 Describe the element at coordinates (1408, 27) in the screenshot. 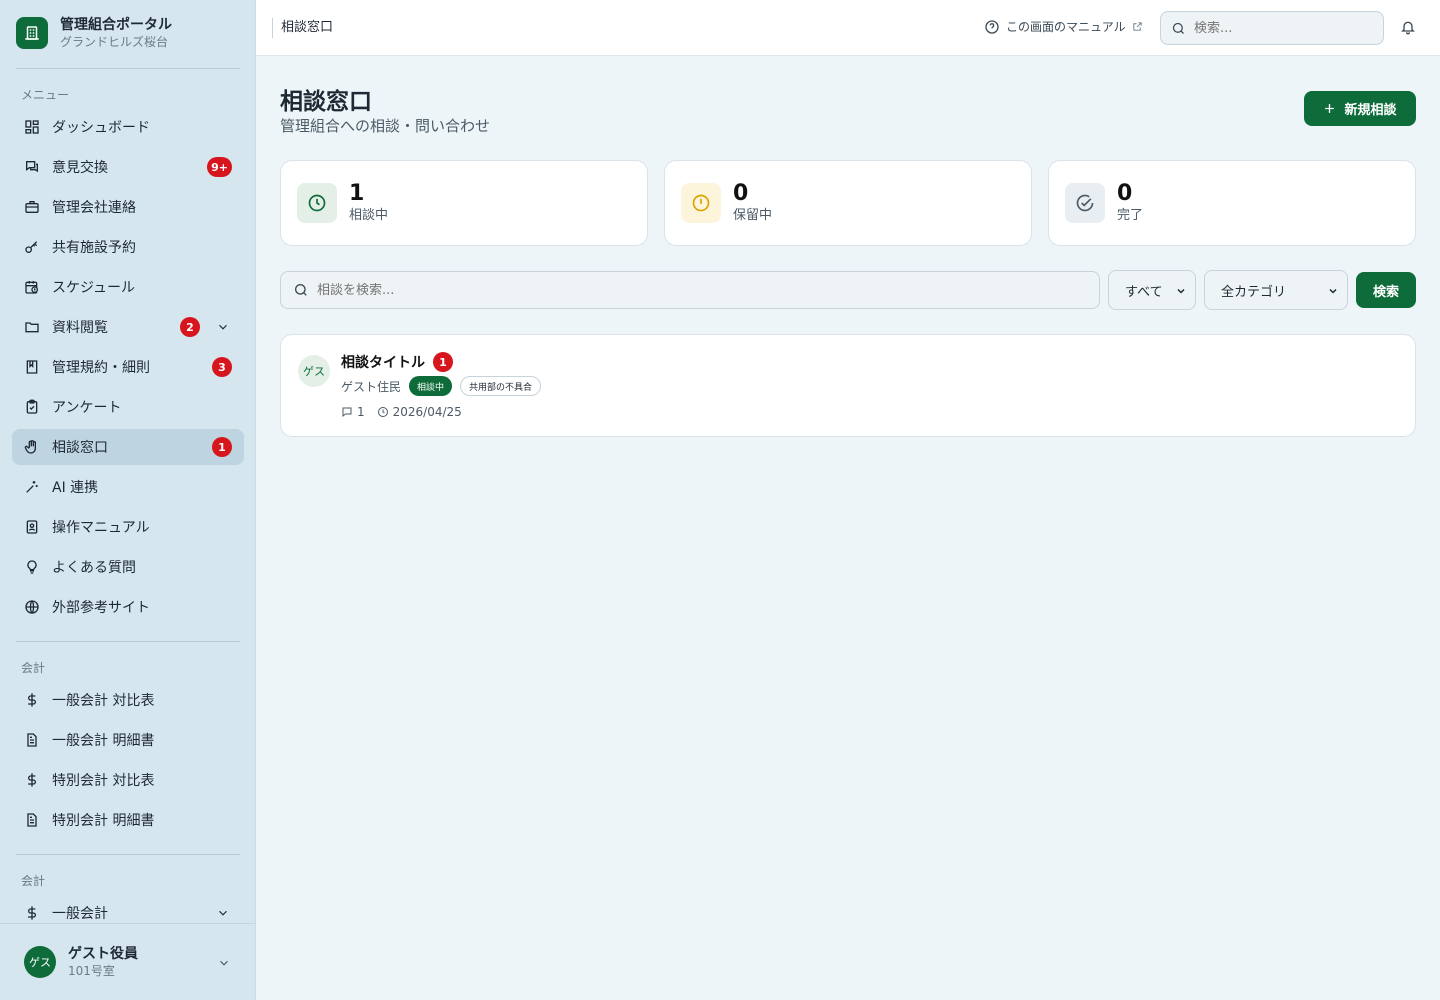

I see `bell-icon` at that location.